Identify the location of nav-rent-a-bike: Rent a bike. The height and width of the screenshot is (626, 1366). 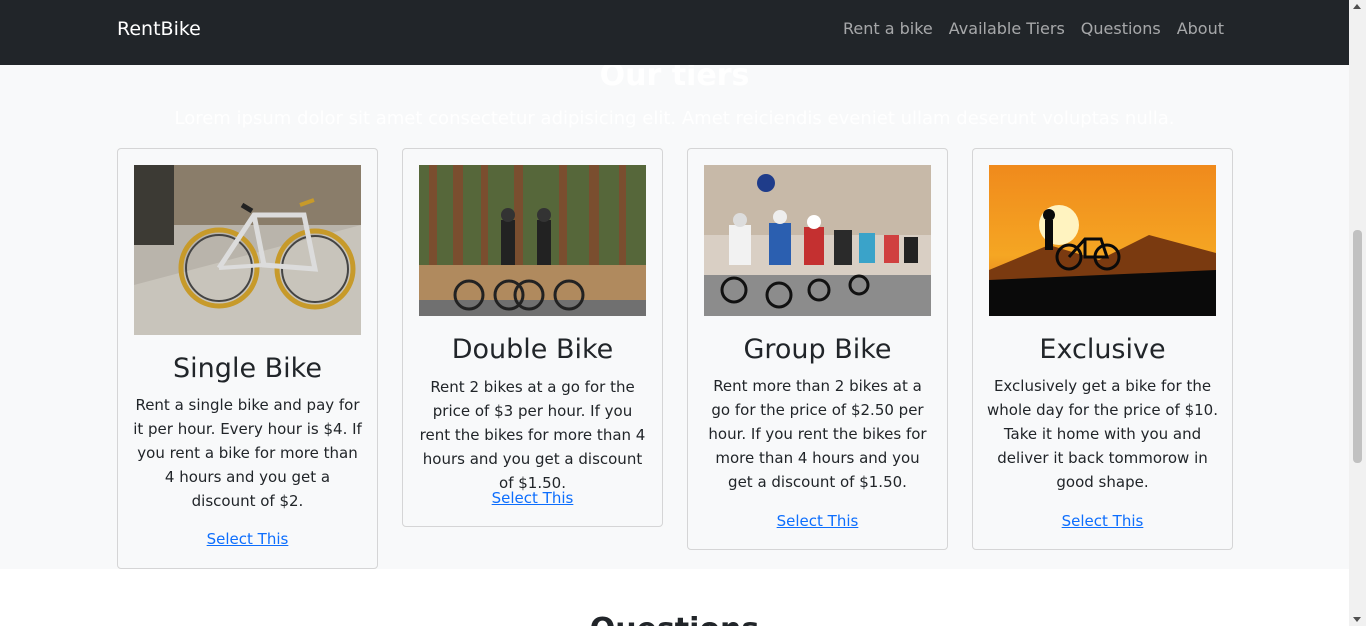
(888, 28).